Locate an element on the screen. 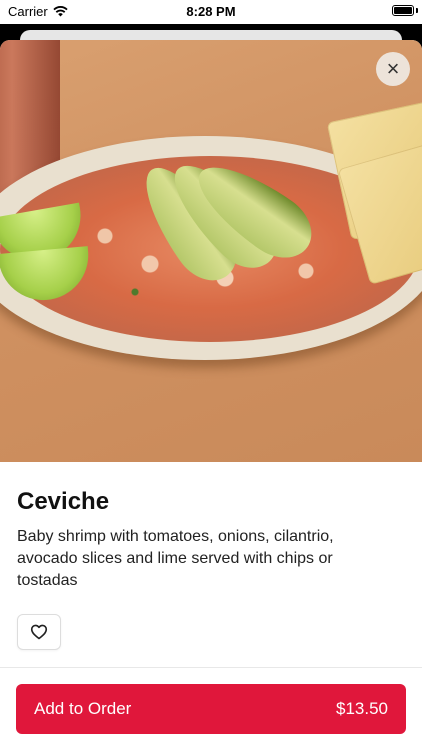  status-bar: Carrier 8:28 PM is located at coordinates (211, 12).